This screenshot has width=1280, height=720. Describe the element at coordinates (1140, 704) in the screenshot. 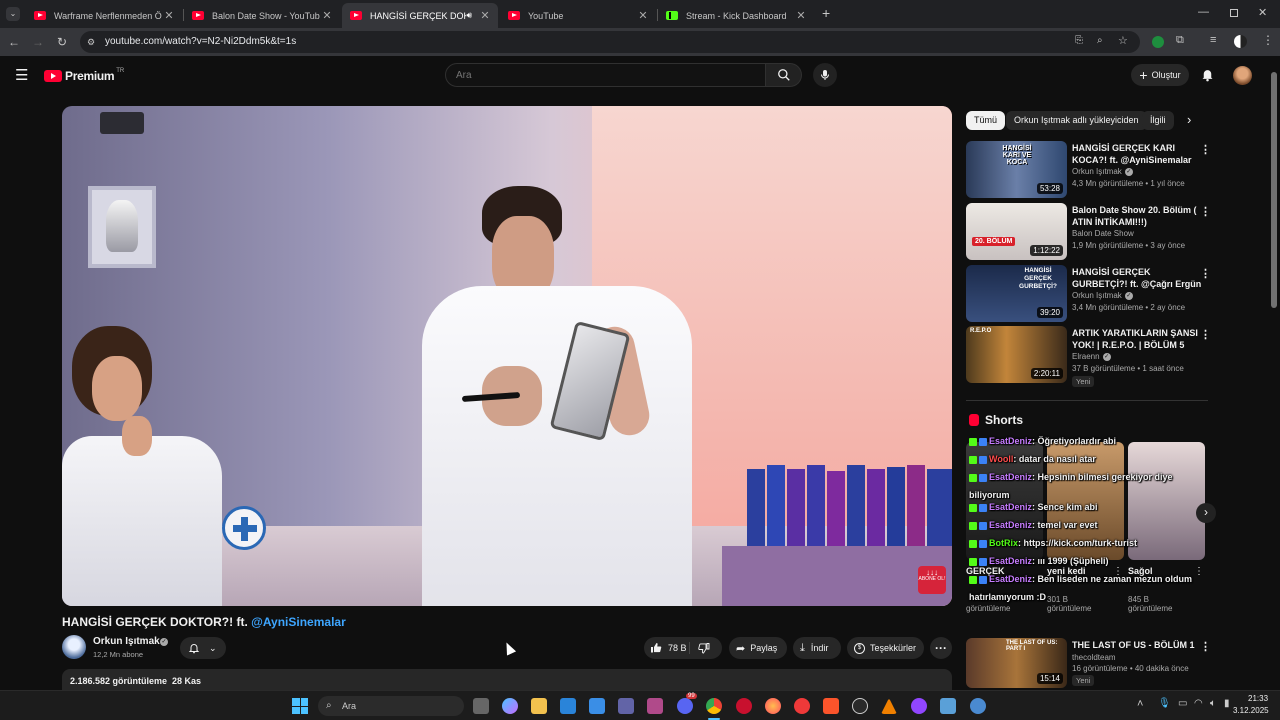

I see `chevron-up-icon: ˄` at that location.